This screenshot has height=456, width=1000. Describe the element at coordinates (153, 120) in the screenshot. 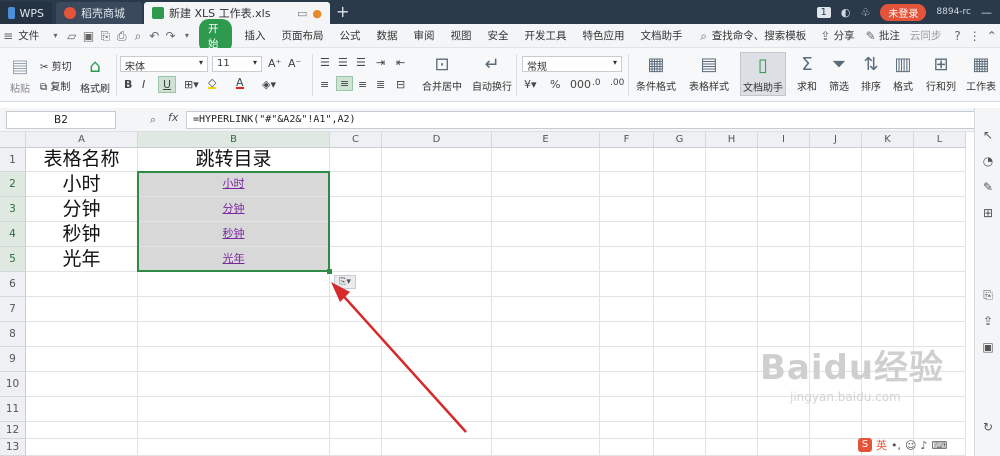

I see `zoom-icon: ⌕` at that location.